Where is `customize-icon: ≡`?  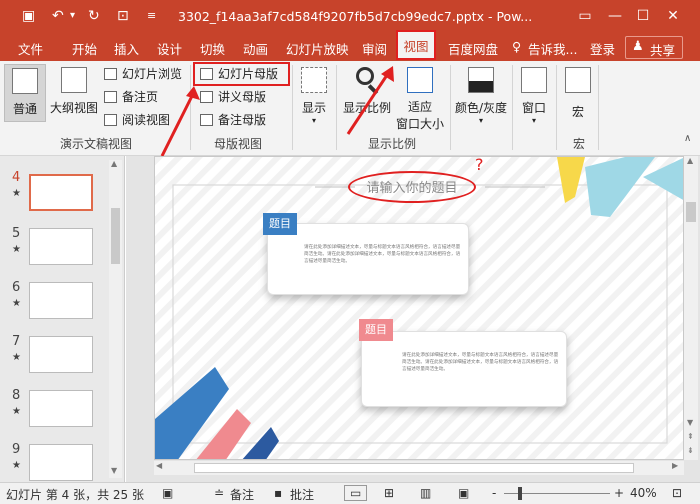 customize-icon: ≡ is located at coordinates (151, 16).